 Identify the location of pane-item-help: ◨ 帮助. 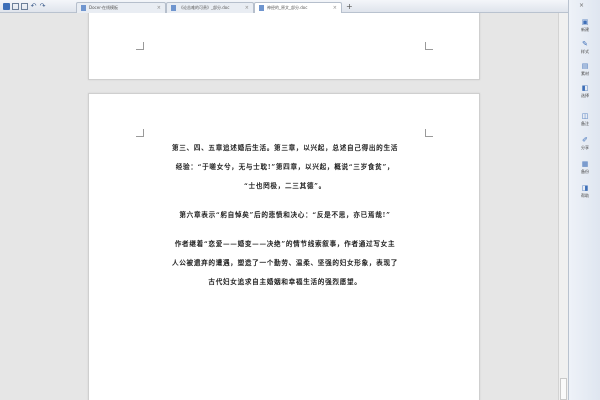
(584, 191).